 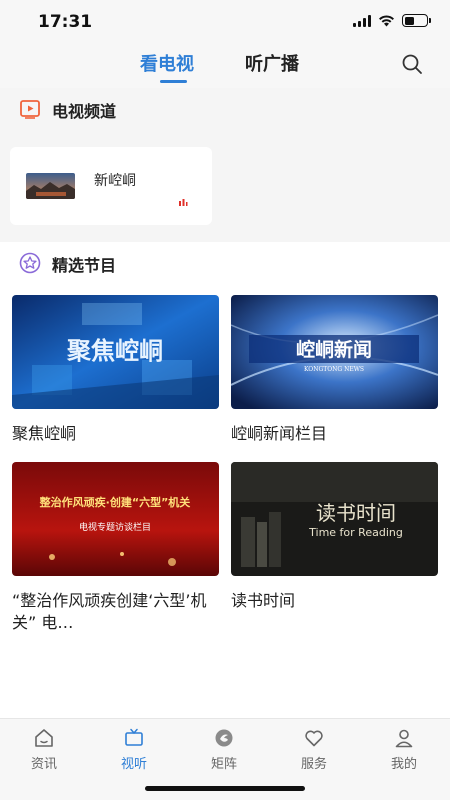 What do you see at coordinates (134, 749) in the screenshot?
I see `nav-item-media: 视听` at bounding box center [134, 749].